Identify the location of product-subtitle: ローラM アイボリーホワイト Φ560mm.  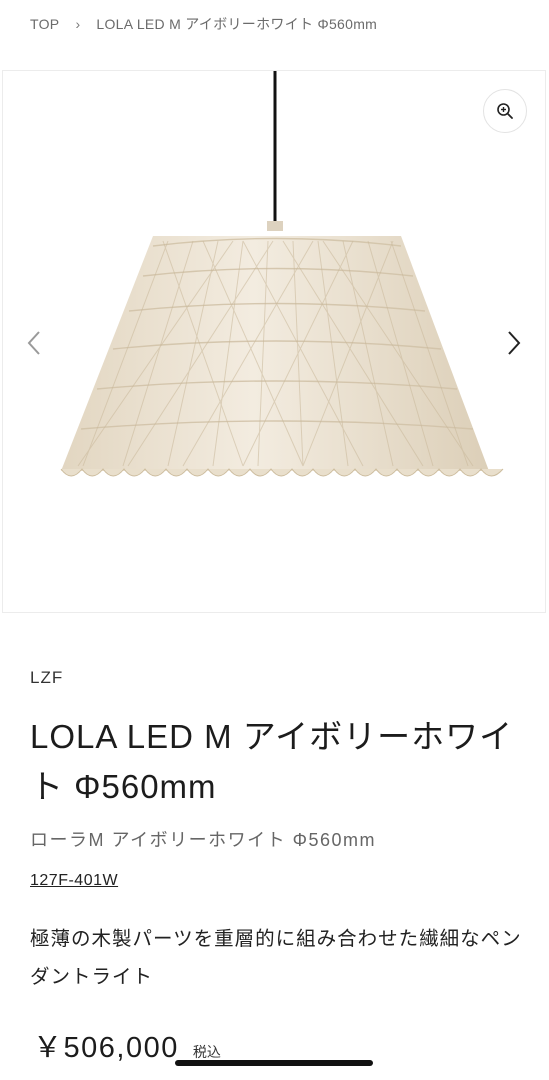
(203, 840).